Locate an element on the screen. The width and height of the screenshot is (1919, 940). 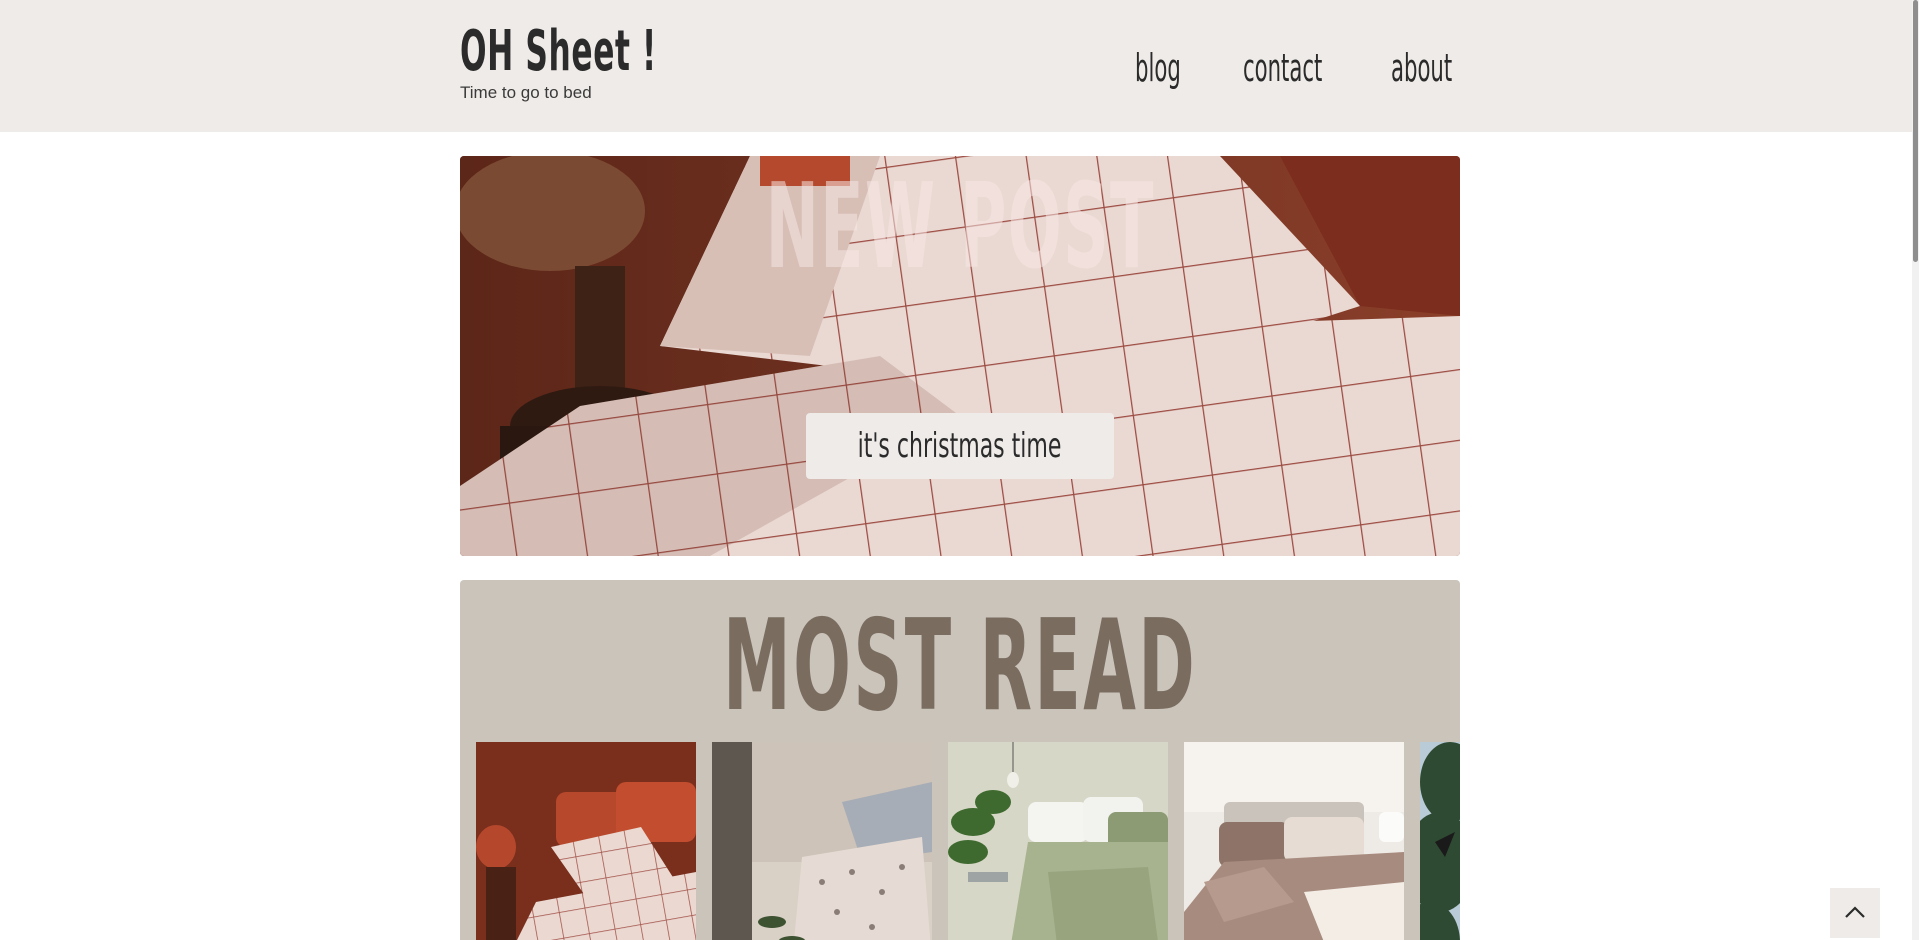
new-post-title-text: NEW POST is located at coordinates (960, 226).